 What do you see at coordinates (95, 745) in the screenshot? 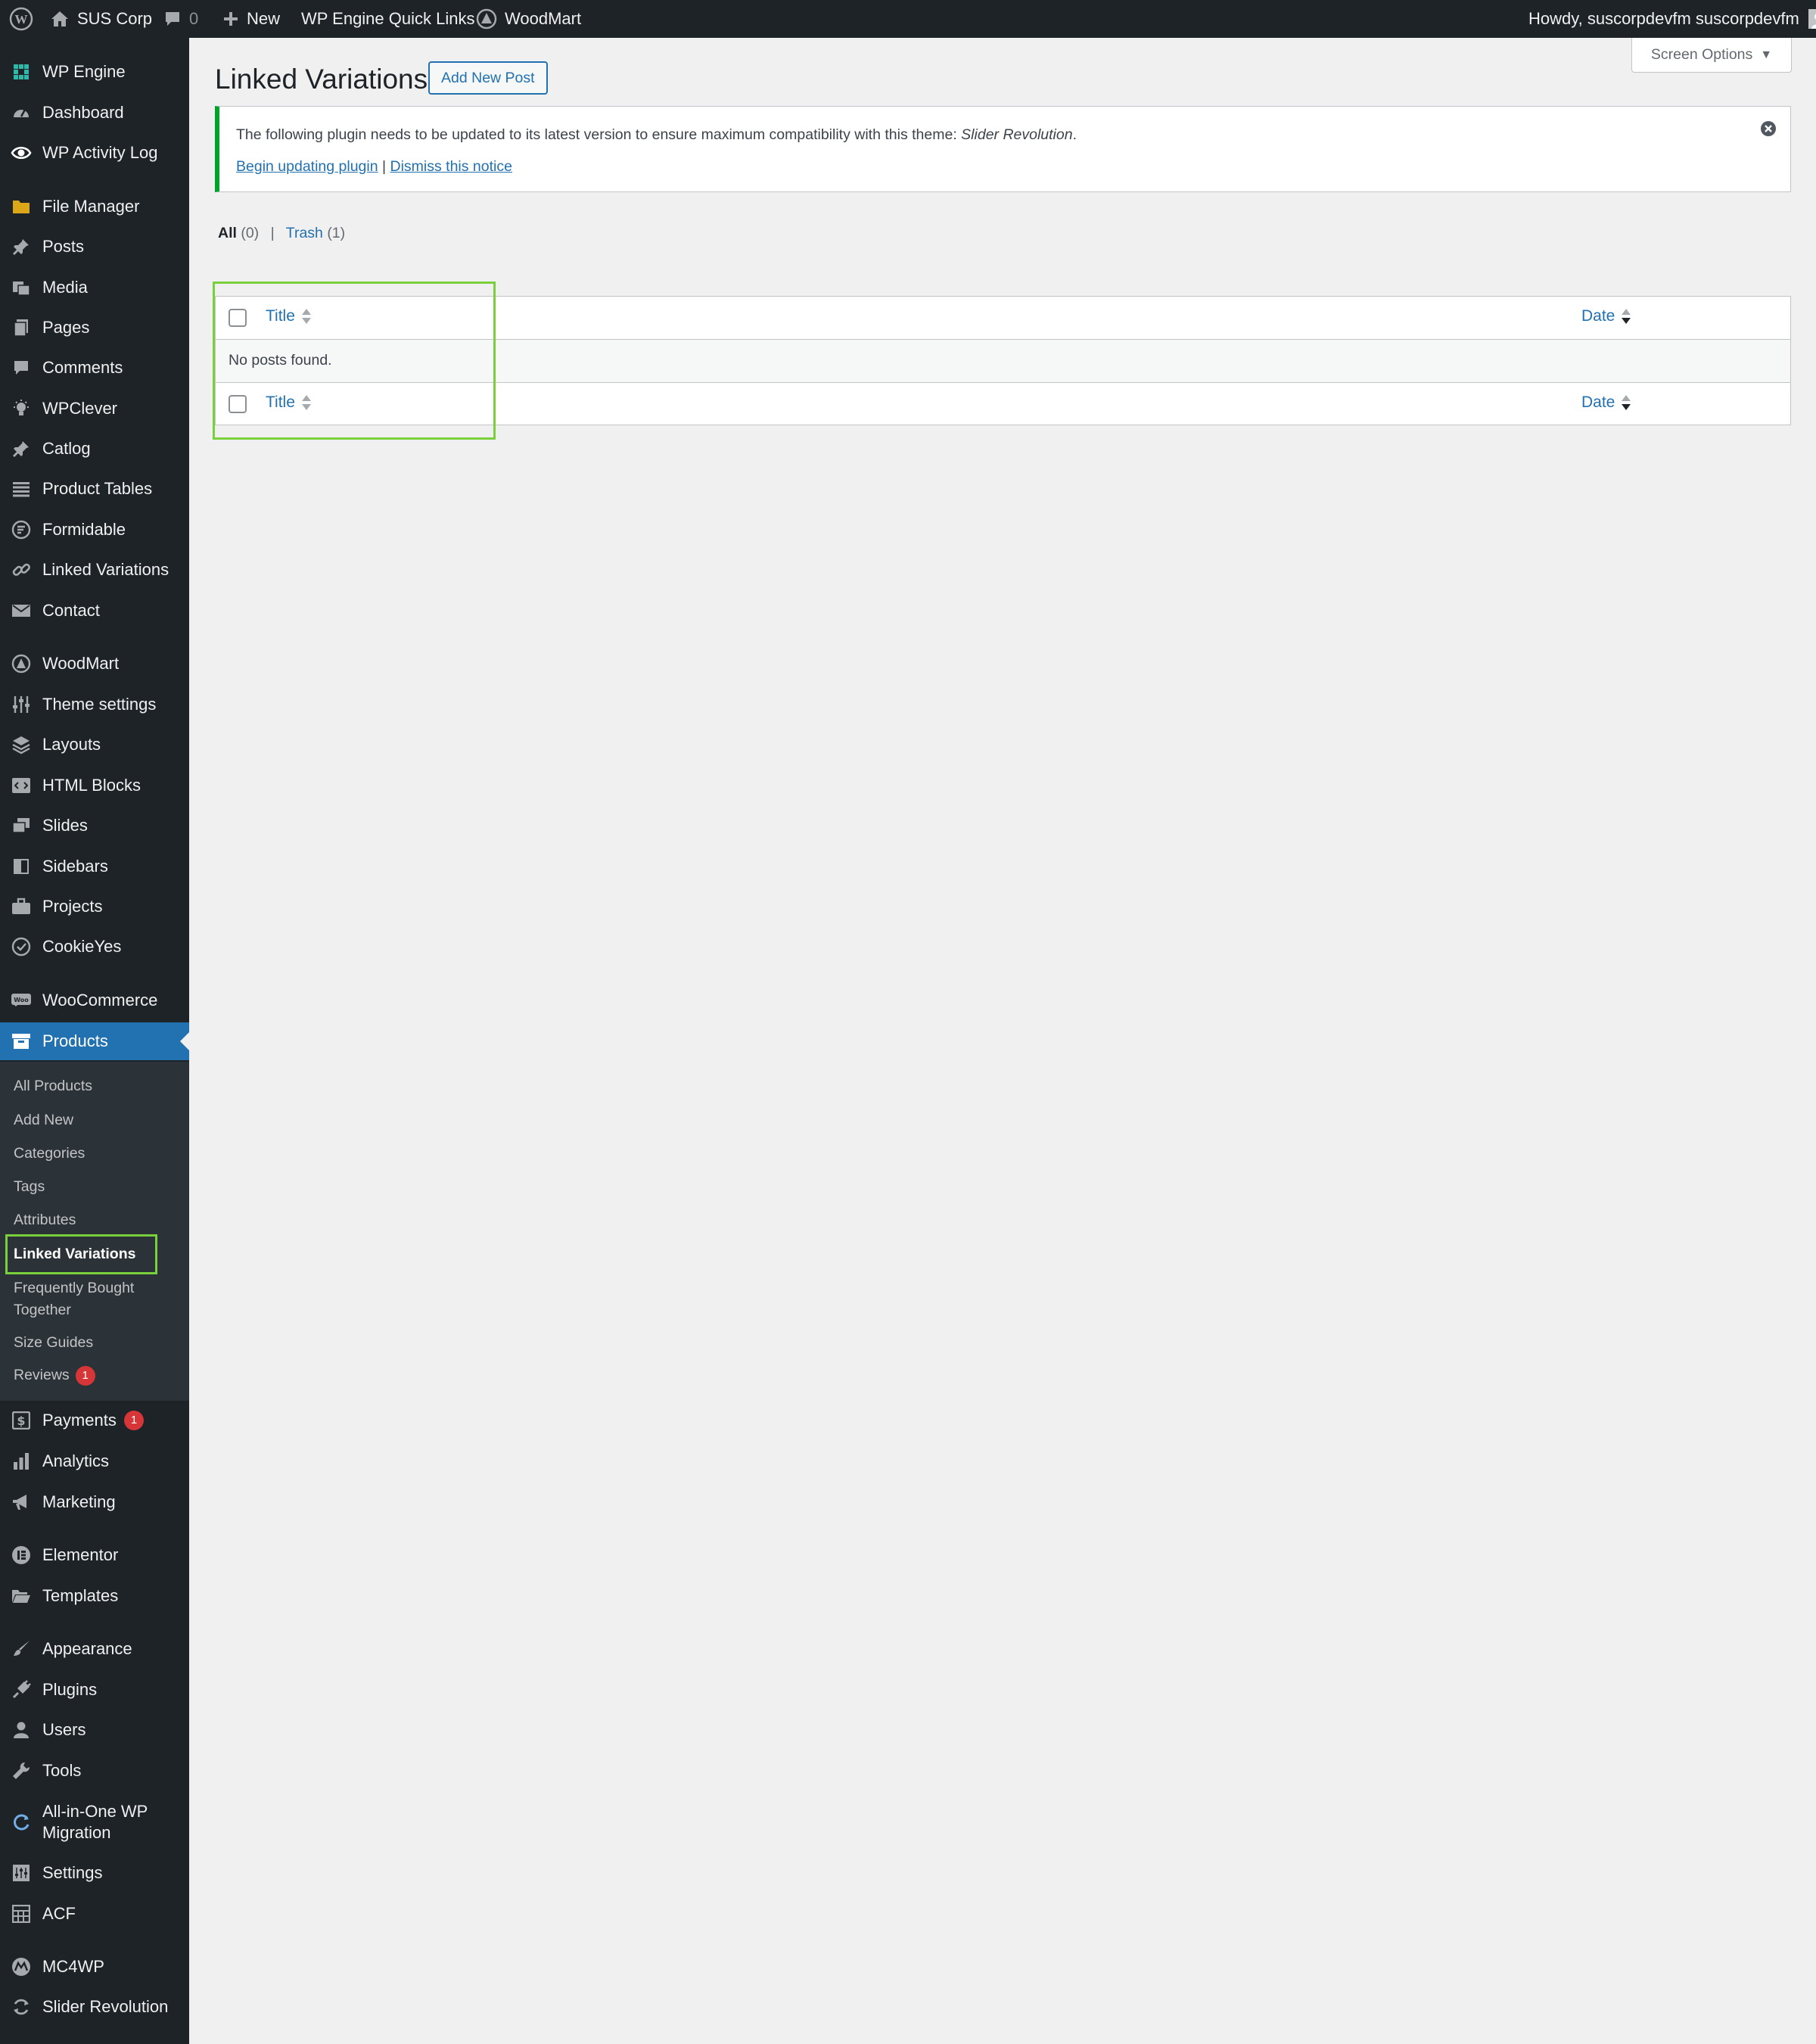
I see `sidebar-item-layouts: Layouts` at bounding box center [95, 745].